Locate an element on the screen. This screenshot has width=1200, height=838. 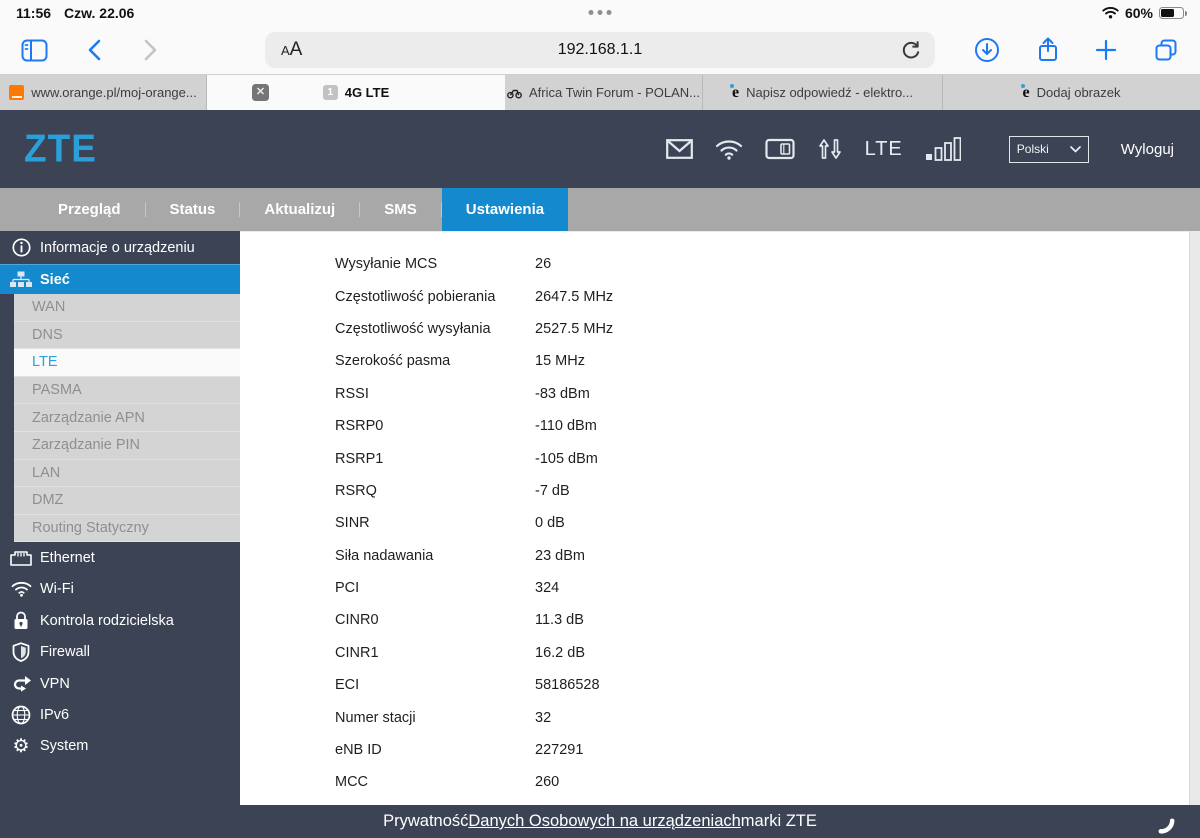
sidebar-item-label: System is located at coordinates (64, 746).